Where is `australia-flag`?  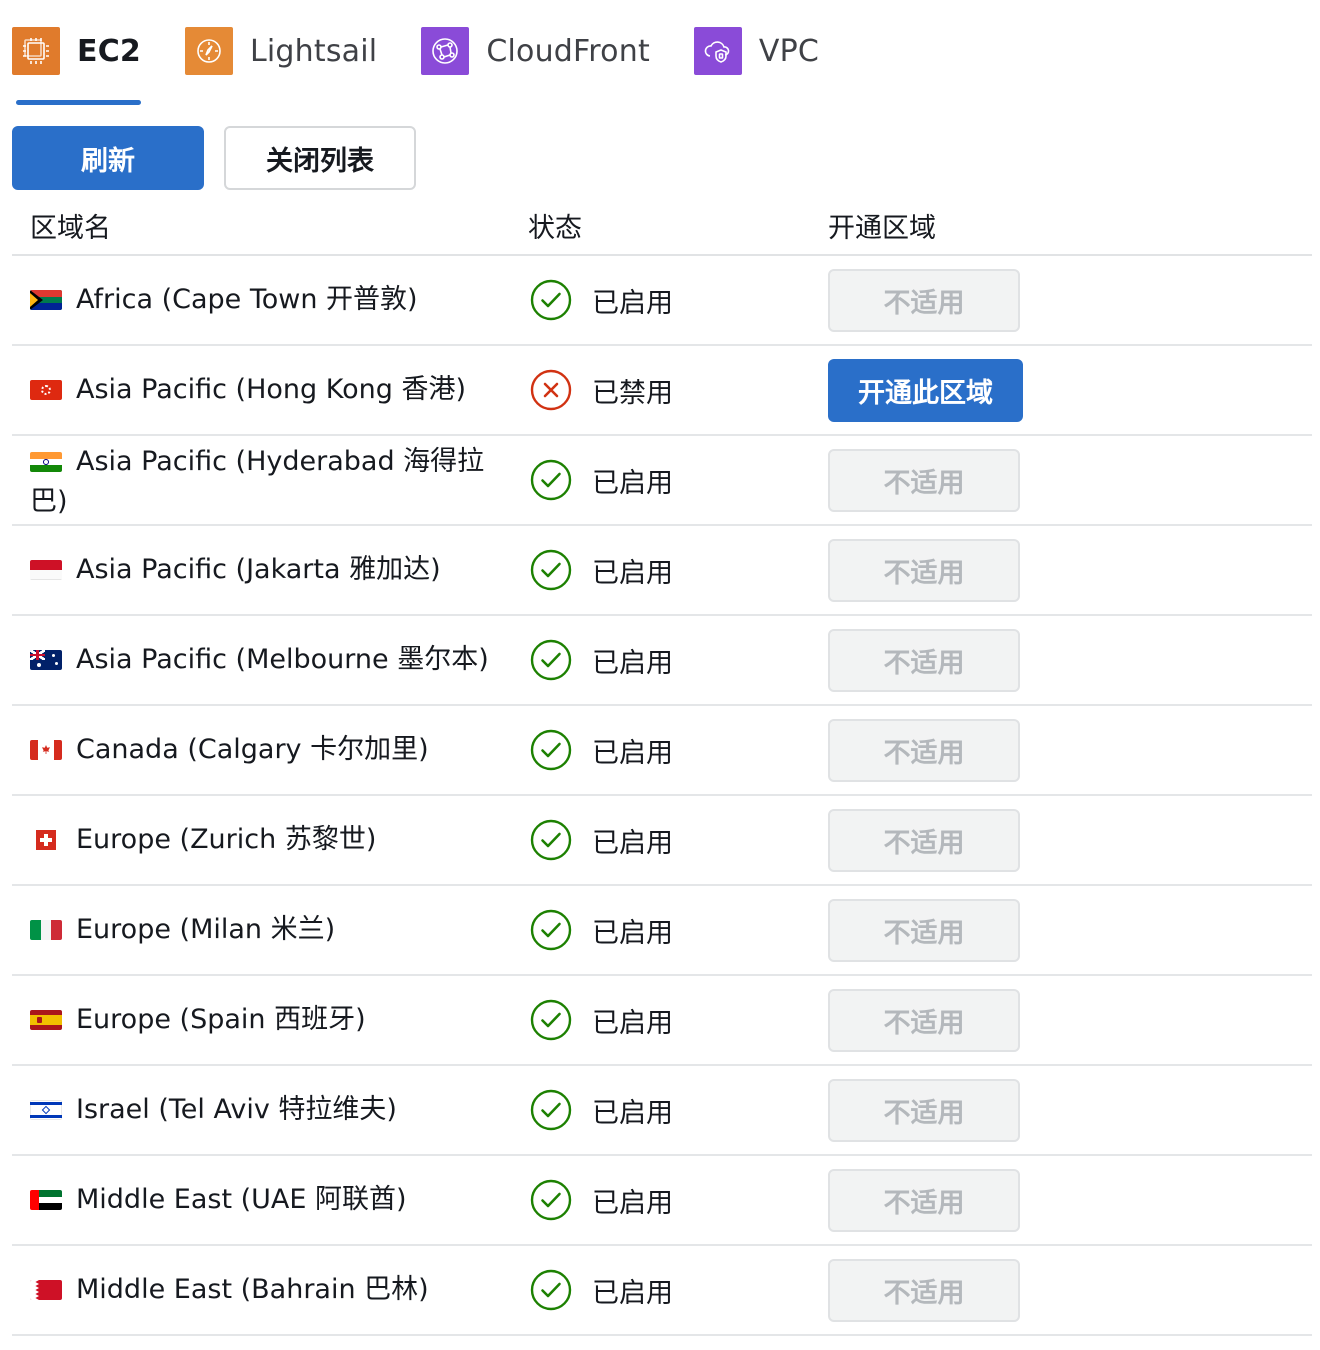
australia-flag is located at coordinates (46, 660).